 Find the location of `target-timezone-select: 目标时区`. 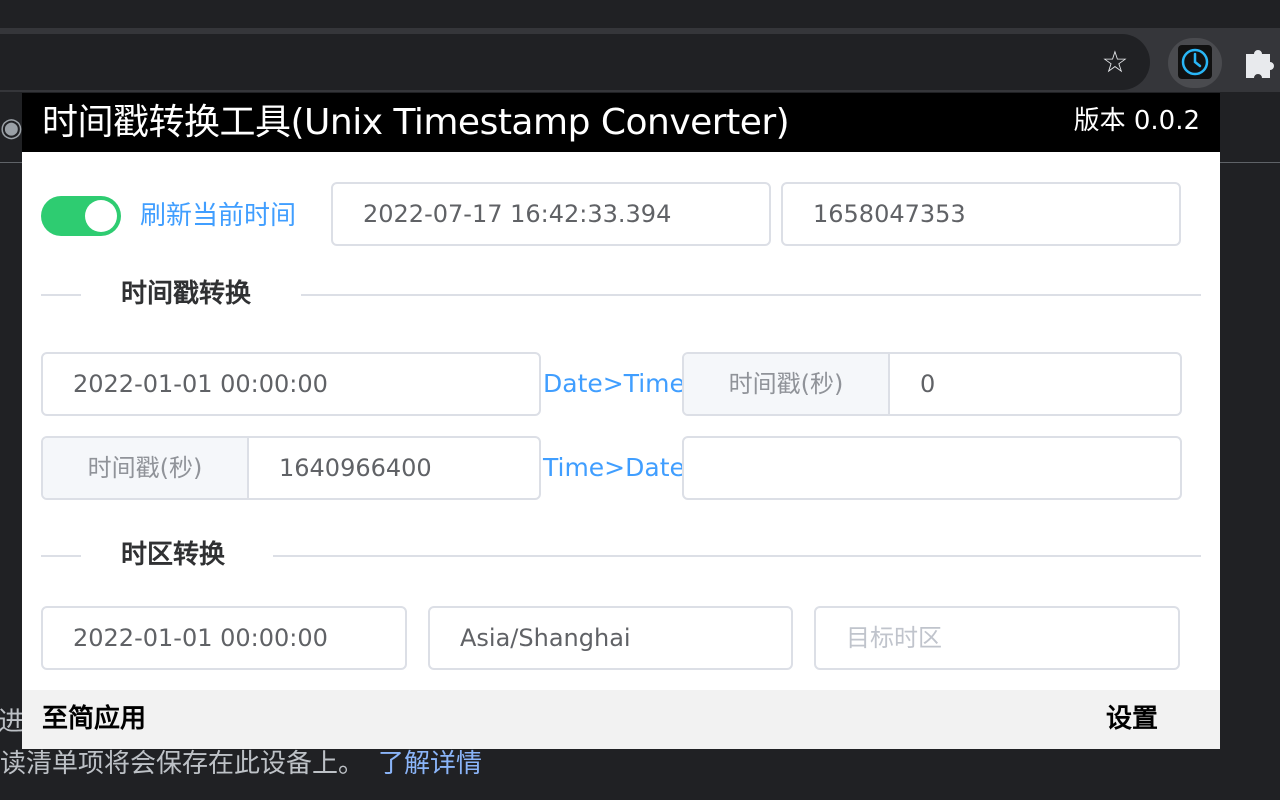

target-timezone-select: 目标时区 is located at coordinates (997, 638).